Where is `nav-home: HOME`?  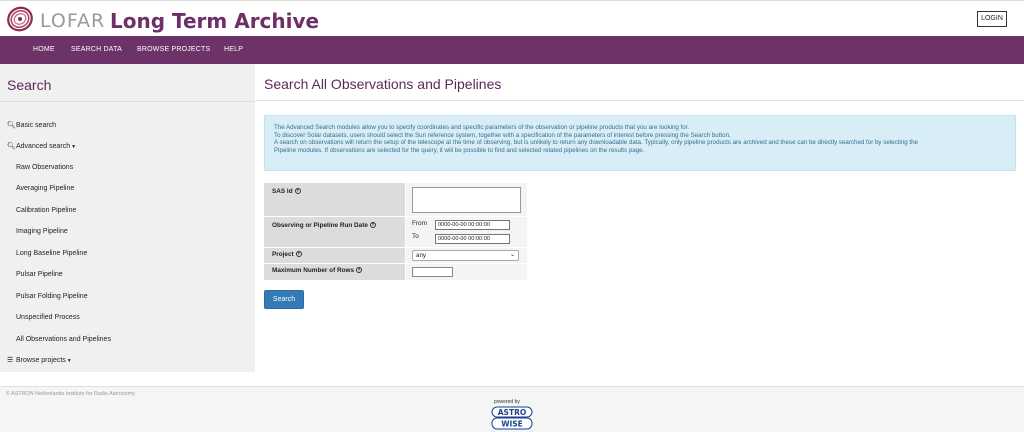 nav-home: HOME is located at coordinates (44, 50).